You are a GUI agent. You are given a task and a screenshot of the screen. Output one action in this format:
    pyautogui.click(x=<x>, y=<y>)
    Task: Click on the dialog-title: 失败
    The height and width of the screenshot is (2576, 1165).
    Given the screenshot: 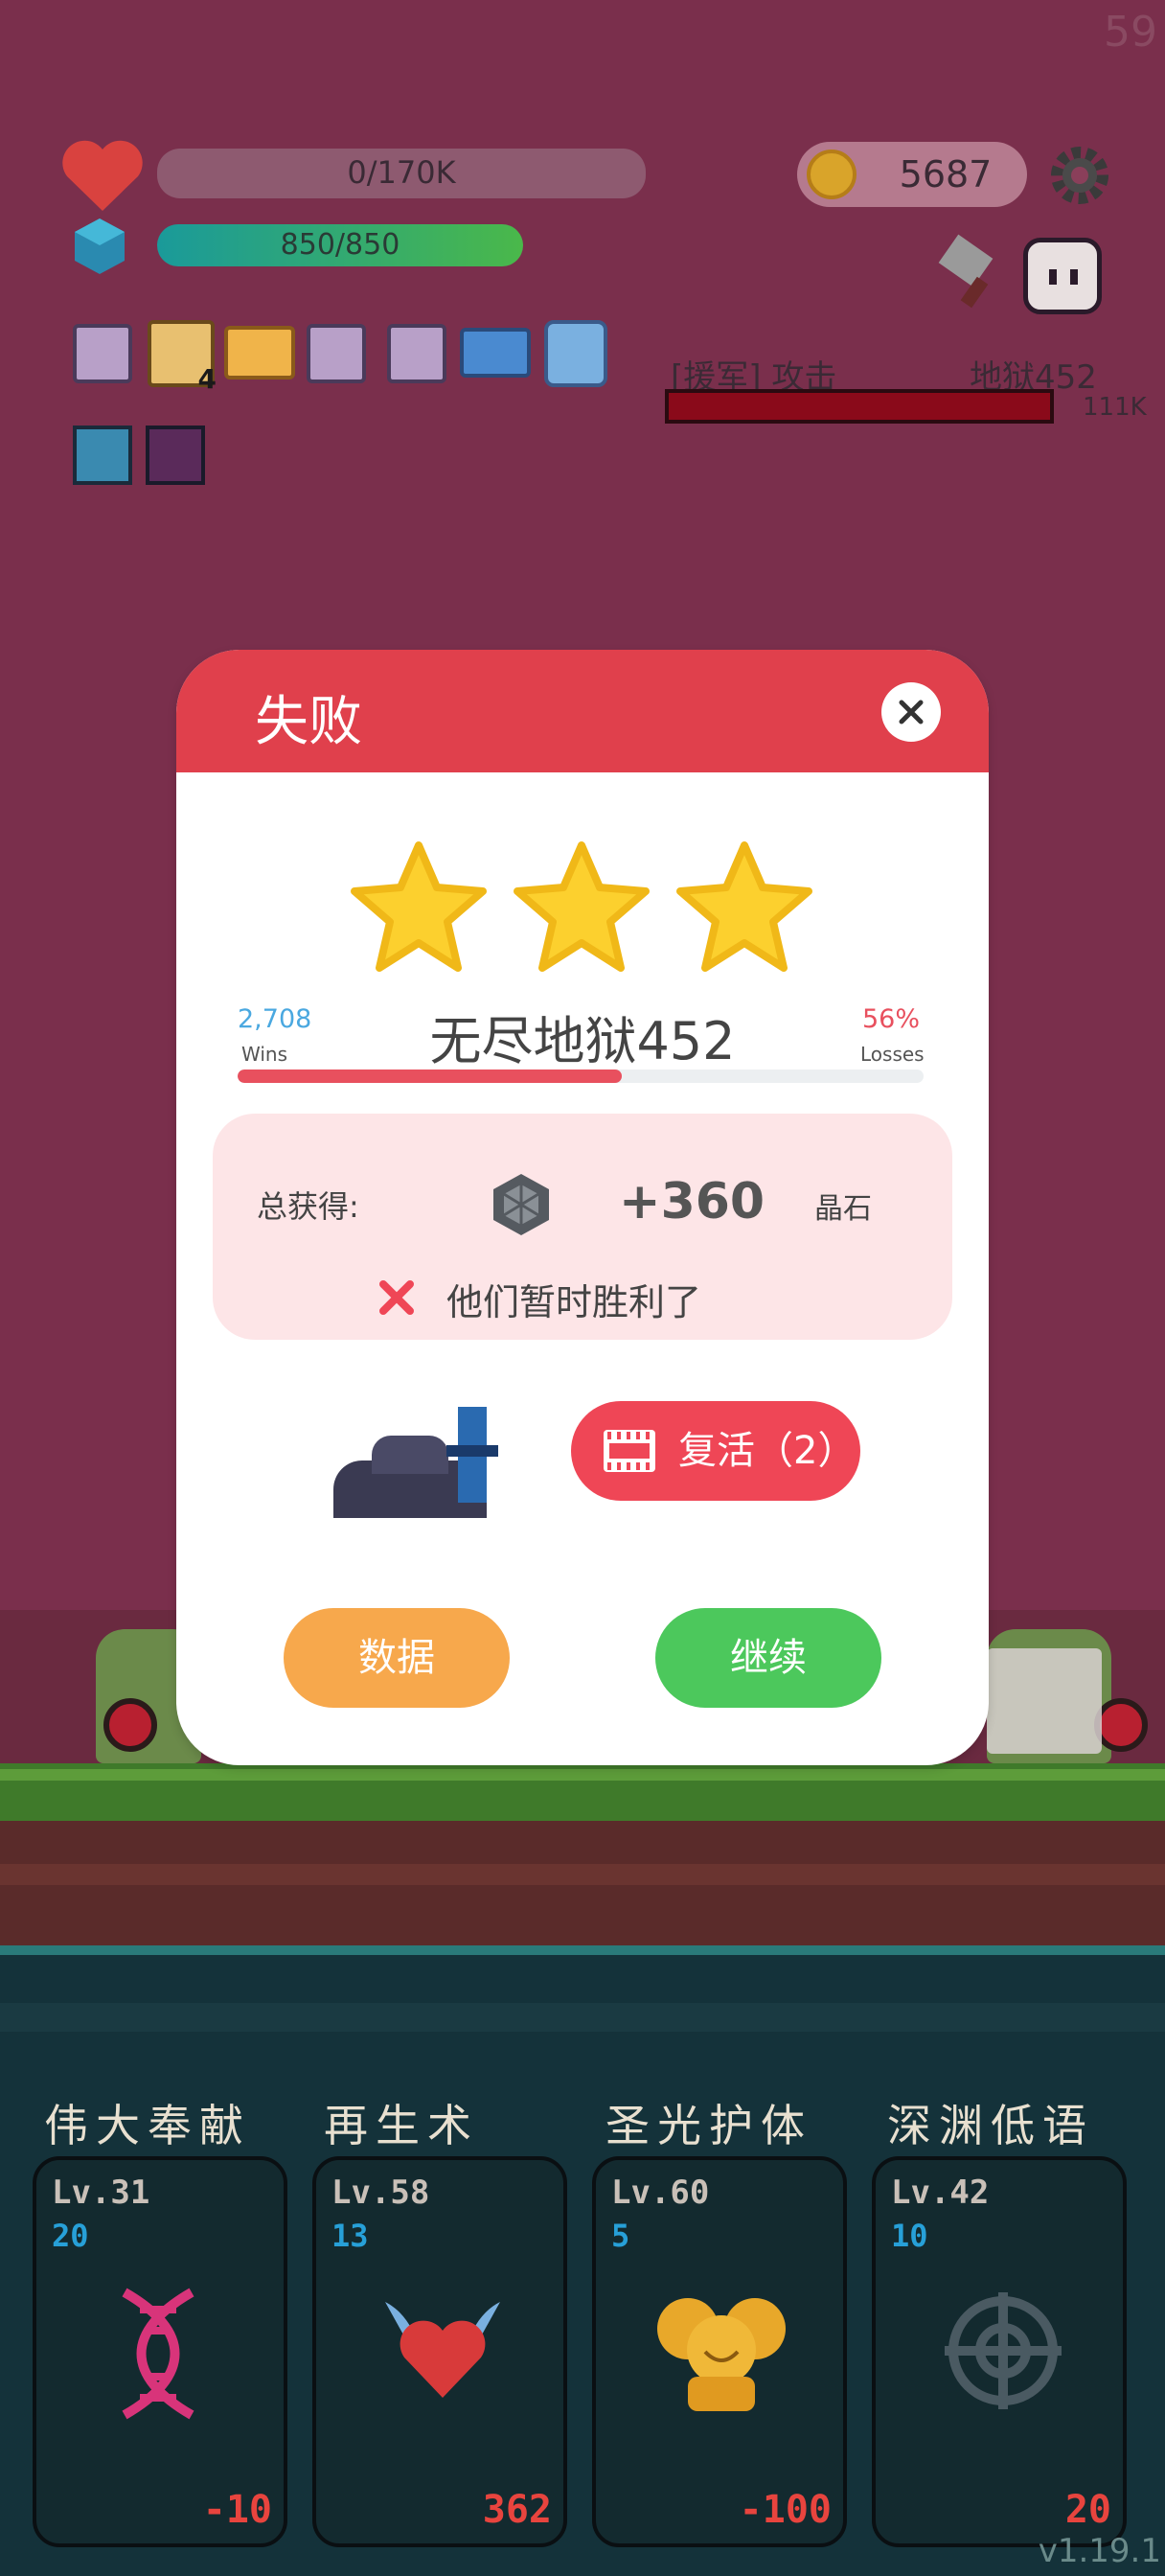 What is the action you would take?
    pyautogui.click(x=308, y=722)
    